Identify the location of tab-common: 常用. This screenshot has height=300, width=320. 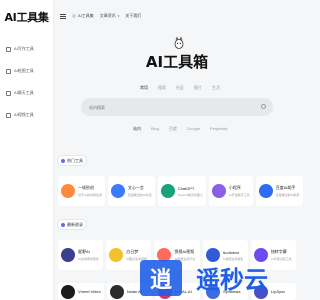
(144, 88).